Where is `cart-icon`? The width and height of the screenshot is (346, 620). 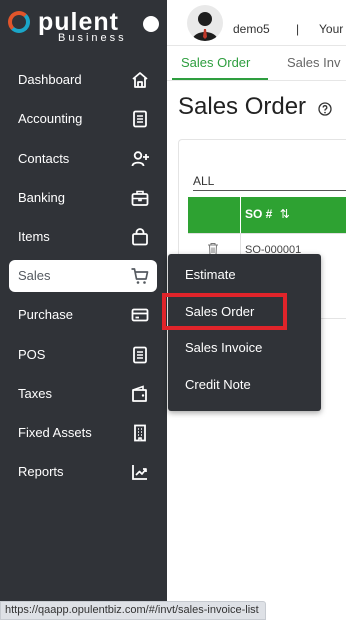 cart-icon is located at coordinates (140, 276).